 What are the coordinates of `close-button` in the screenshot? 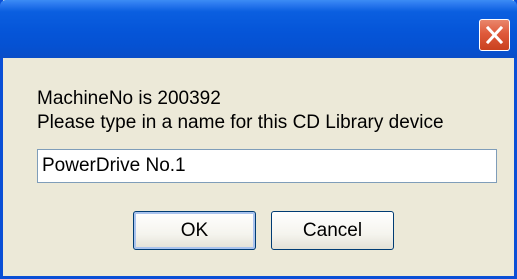 It's located at (494, 35).